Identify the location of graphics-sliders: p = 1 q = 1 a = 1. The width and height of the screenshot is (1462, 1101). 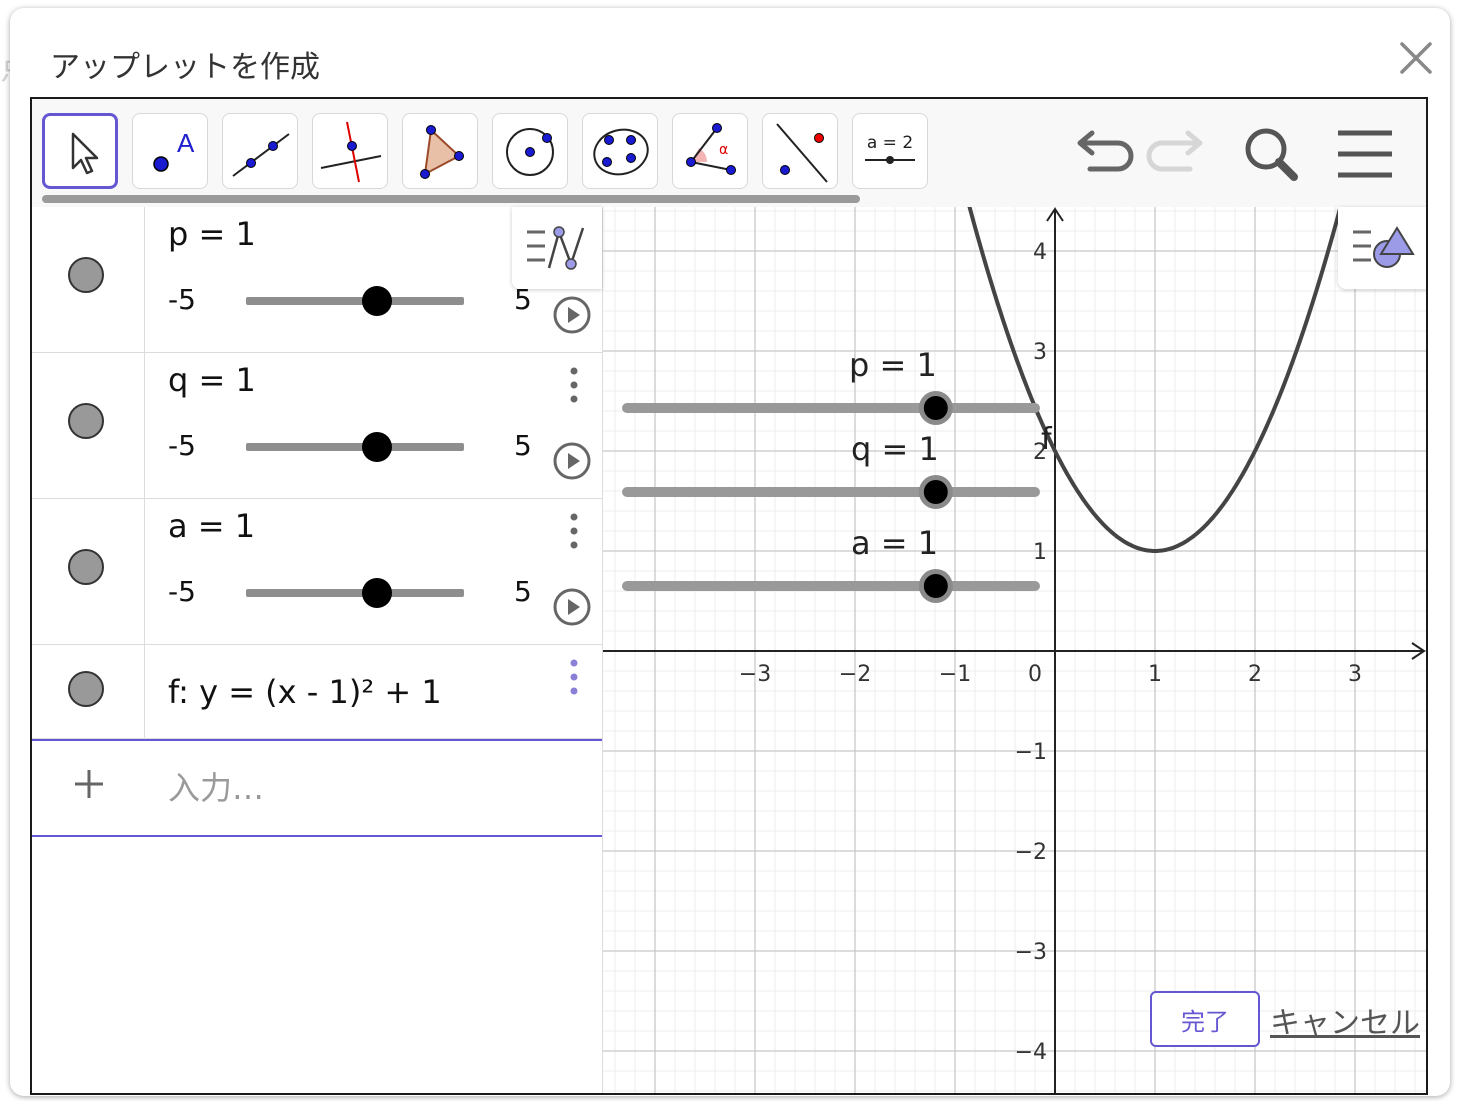
(831, 474).